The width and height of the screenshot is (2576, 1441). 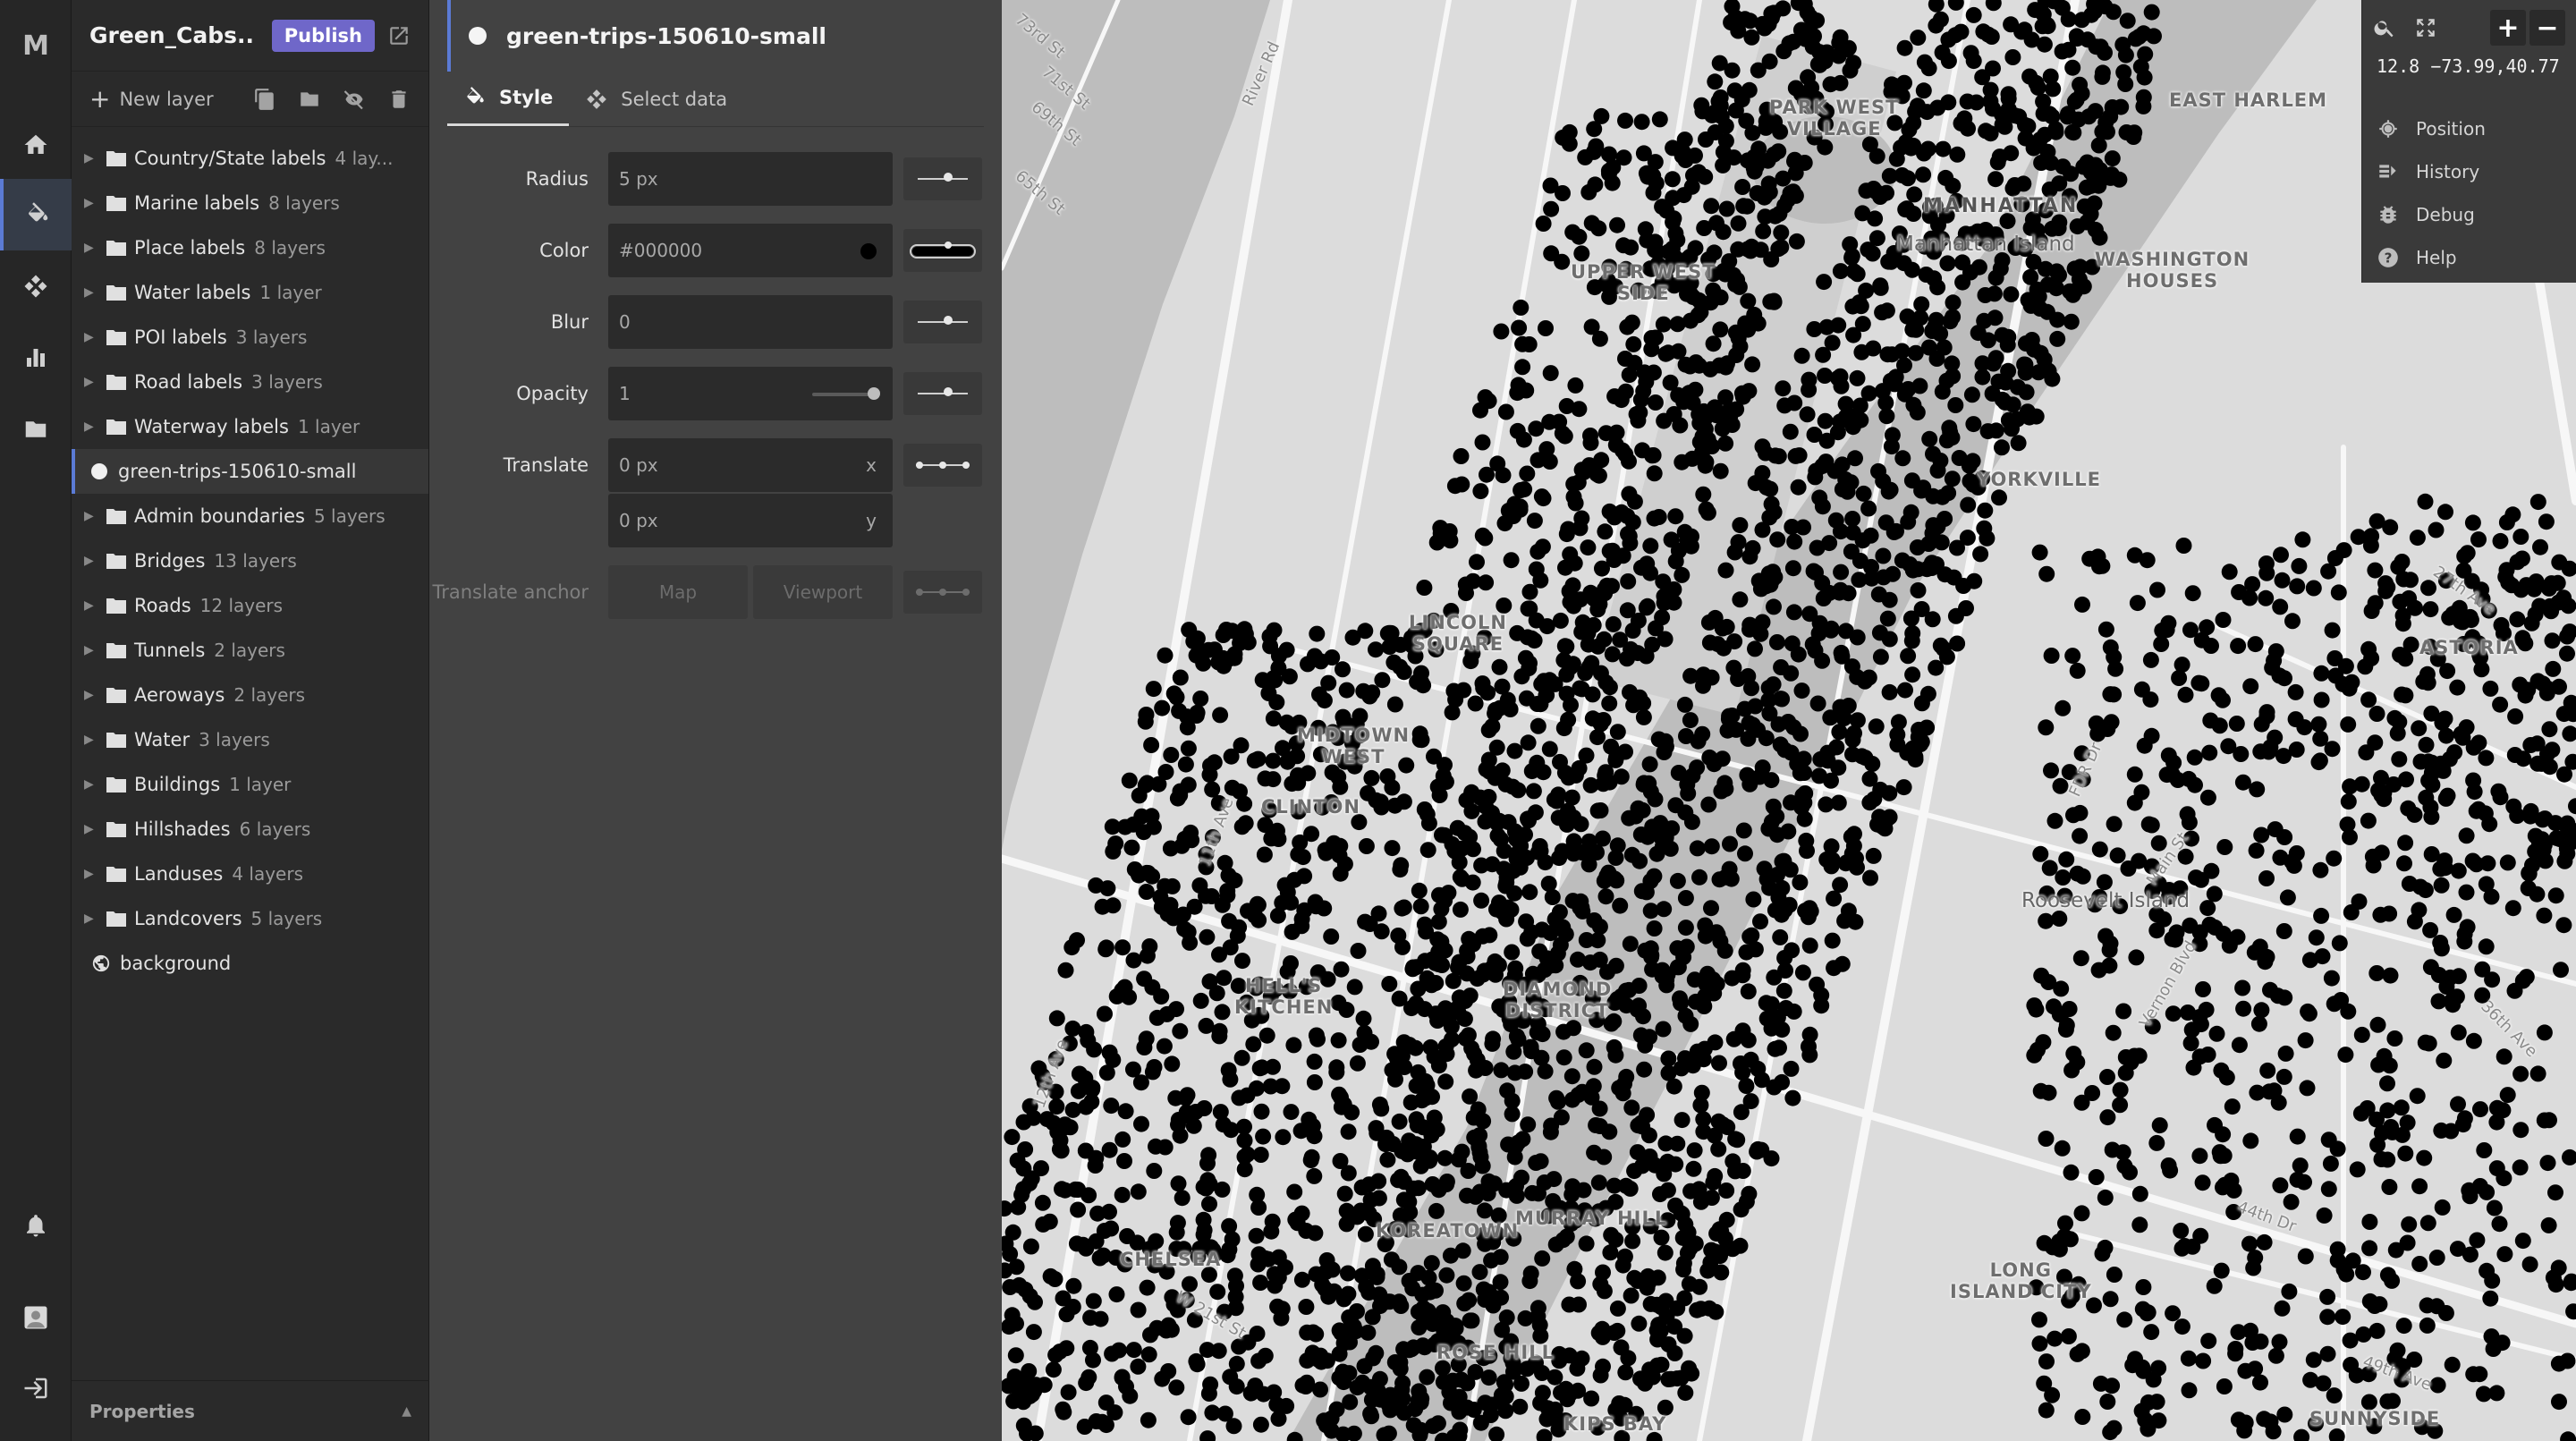 I want to click on tab-select-data: Select data, so click(x=656, y=99).